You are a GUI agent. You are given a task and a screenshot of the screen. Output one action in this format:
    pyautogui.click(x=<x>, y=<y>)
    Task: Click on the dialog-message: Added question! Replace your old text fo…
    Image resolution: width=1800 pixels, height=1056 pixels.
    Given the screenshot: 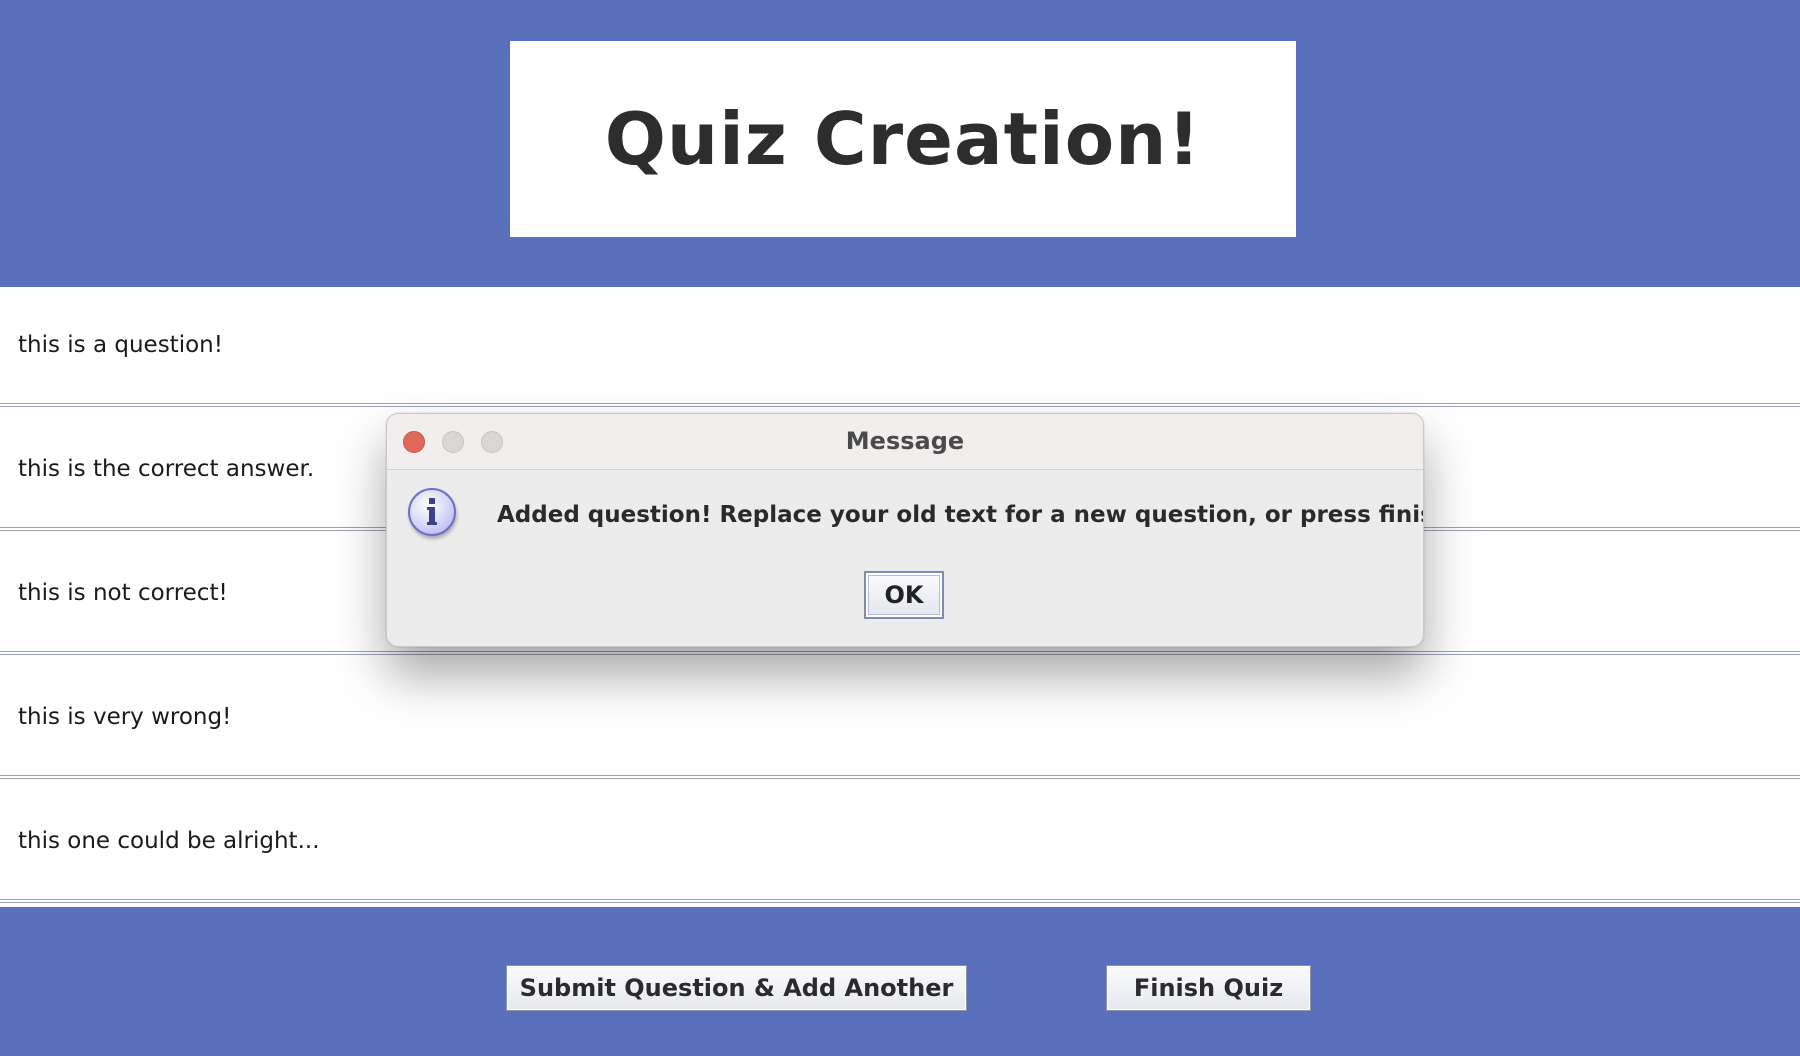 What is the action you would take?
    pyautogui.click(x=960, y=515)
    